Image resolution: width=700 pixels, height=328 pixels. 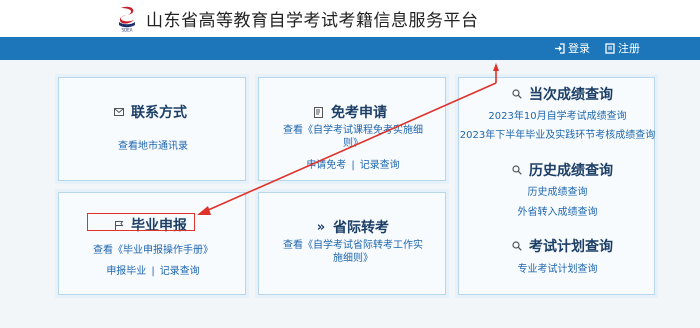 What do you see at coordinates (353, 252) in the screenshot?
I see `transfer-rules-link: 查看《自学考试省际转考工作实施细则》` at bounding box center [353, 252].